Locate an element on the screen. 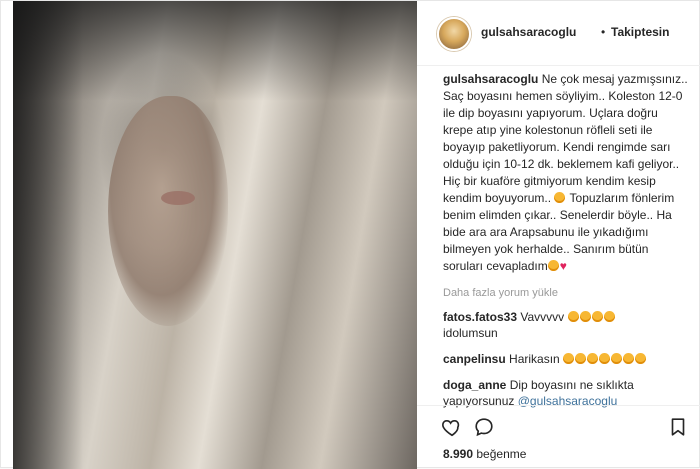 This screenshot has height=469, width=700. heart-outline-icon is located at coordinates (452, 427).